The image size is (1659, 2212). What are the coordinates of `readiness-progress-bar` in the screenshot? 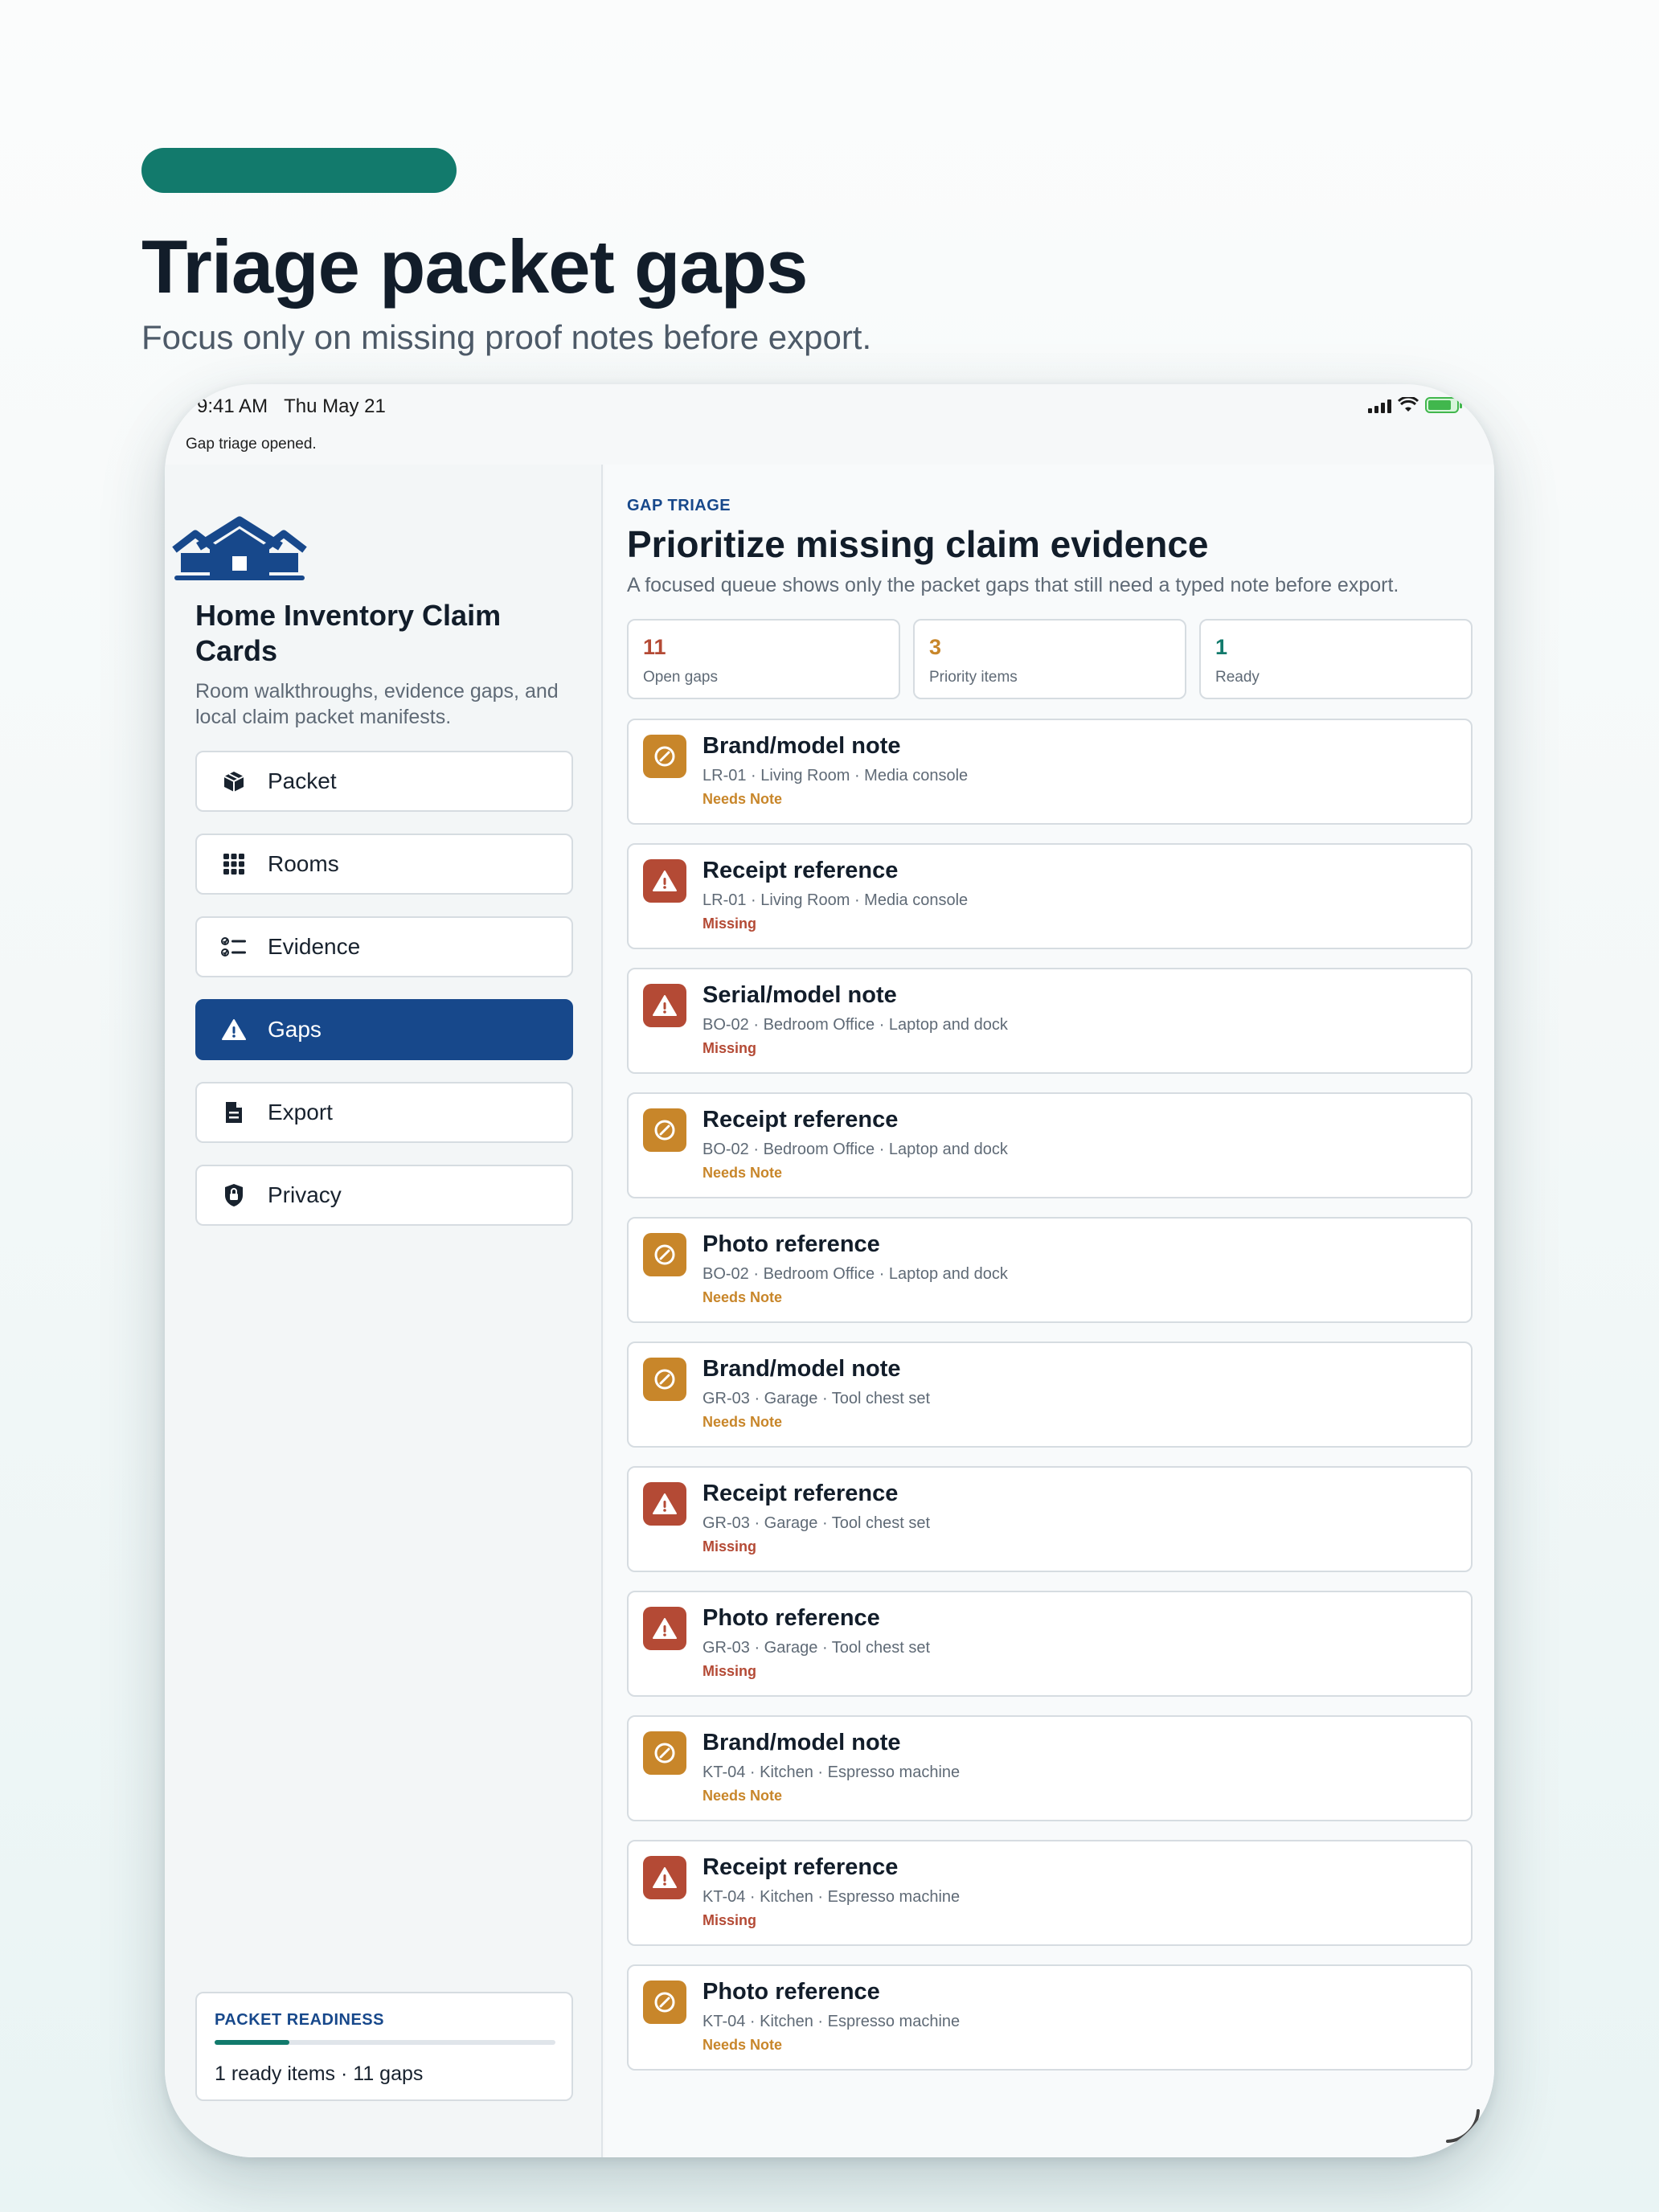 It's located at (385, 2043).